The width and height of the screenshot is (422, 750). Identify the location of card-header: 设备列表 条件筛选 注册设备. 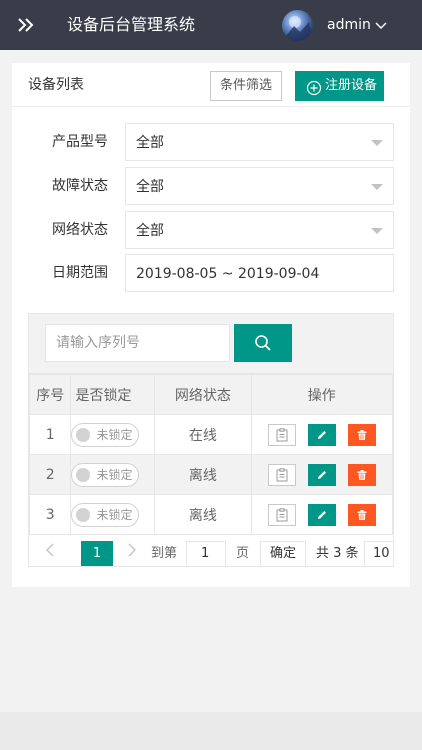
(211, 85).